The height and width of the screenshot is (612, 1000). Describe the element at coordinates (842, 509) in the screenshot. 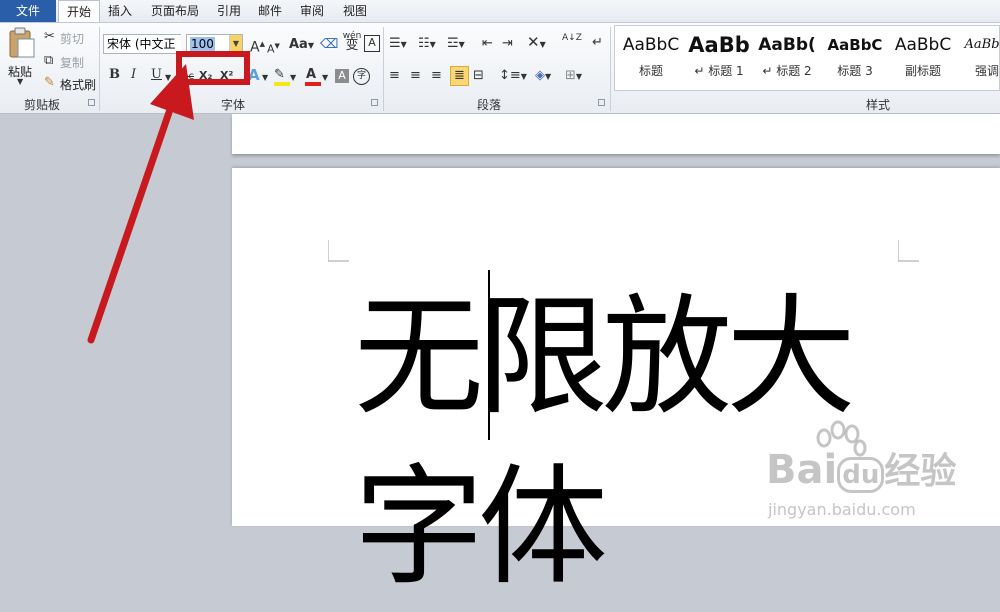

I see `watermark-url: jingyan.baidu.com` at that location.